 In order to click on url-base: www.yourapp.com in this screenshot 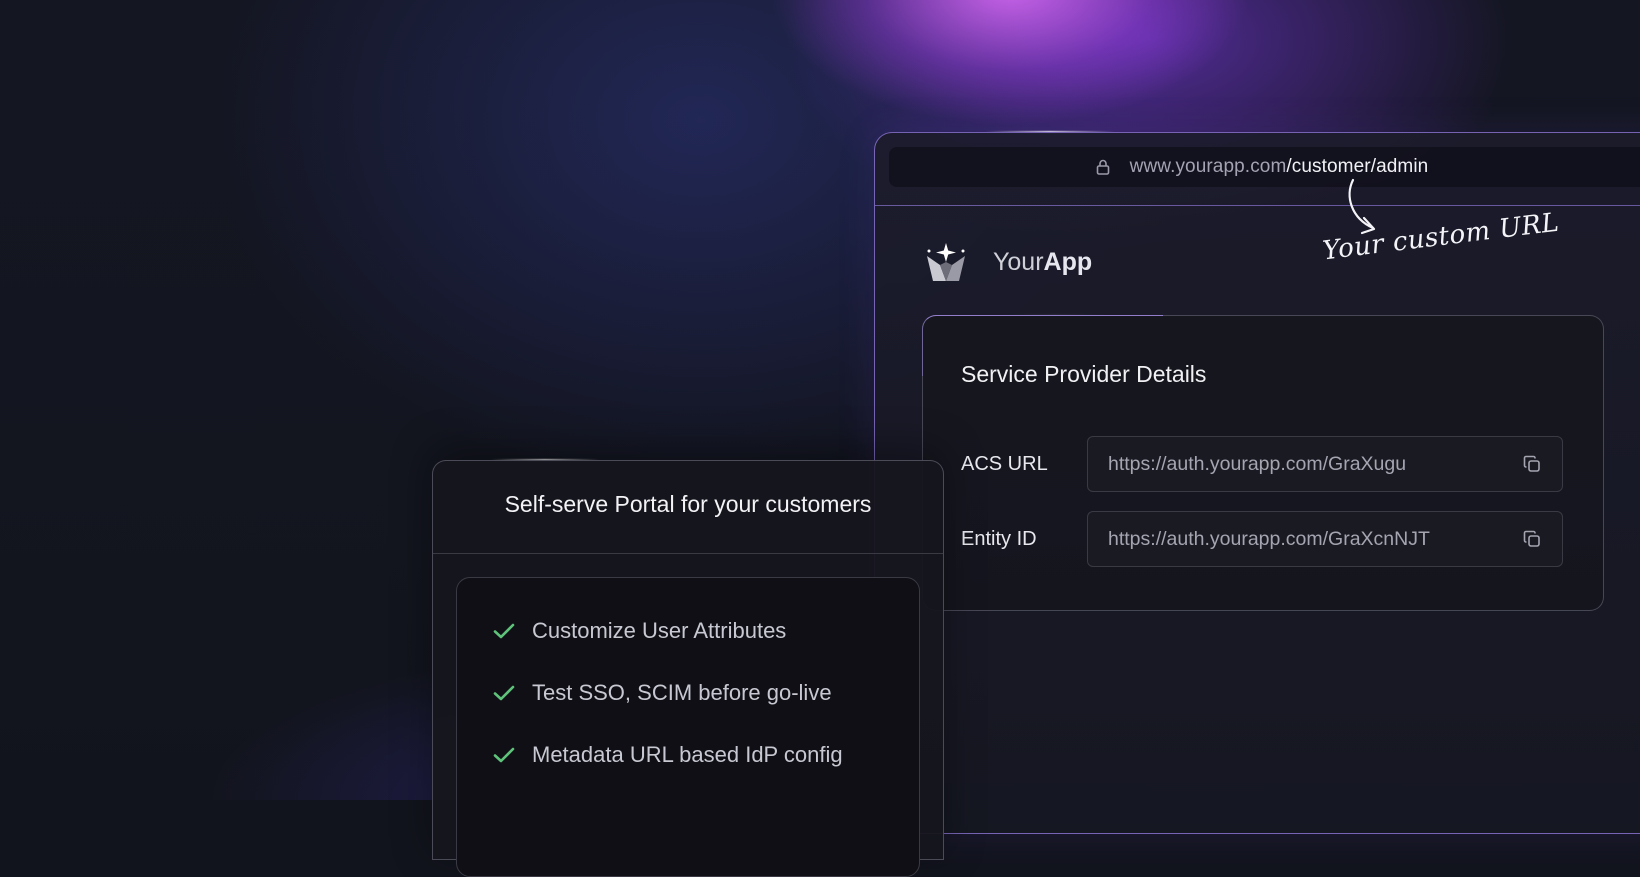, I will do `click(1208, 166)`.